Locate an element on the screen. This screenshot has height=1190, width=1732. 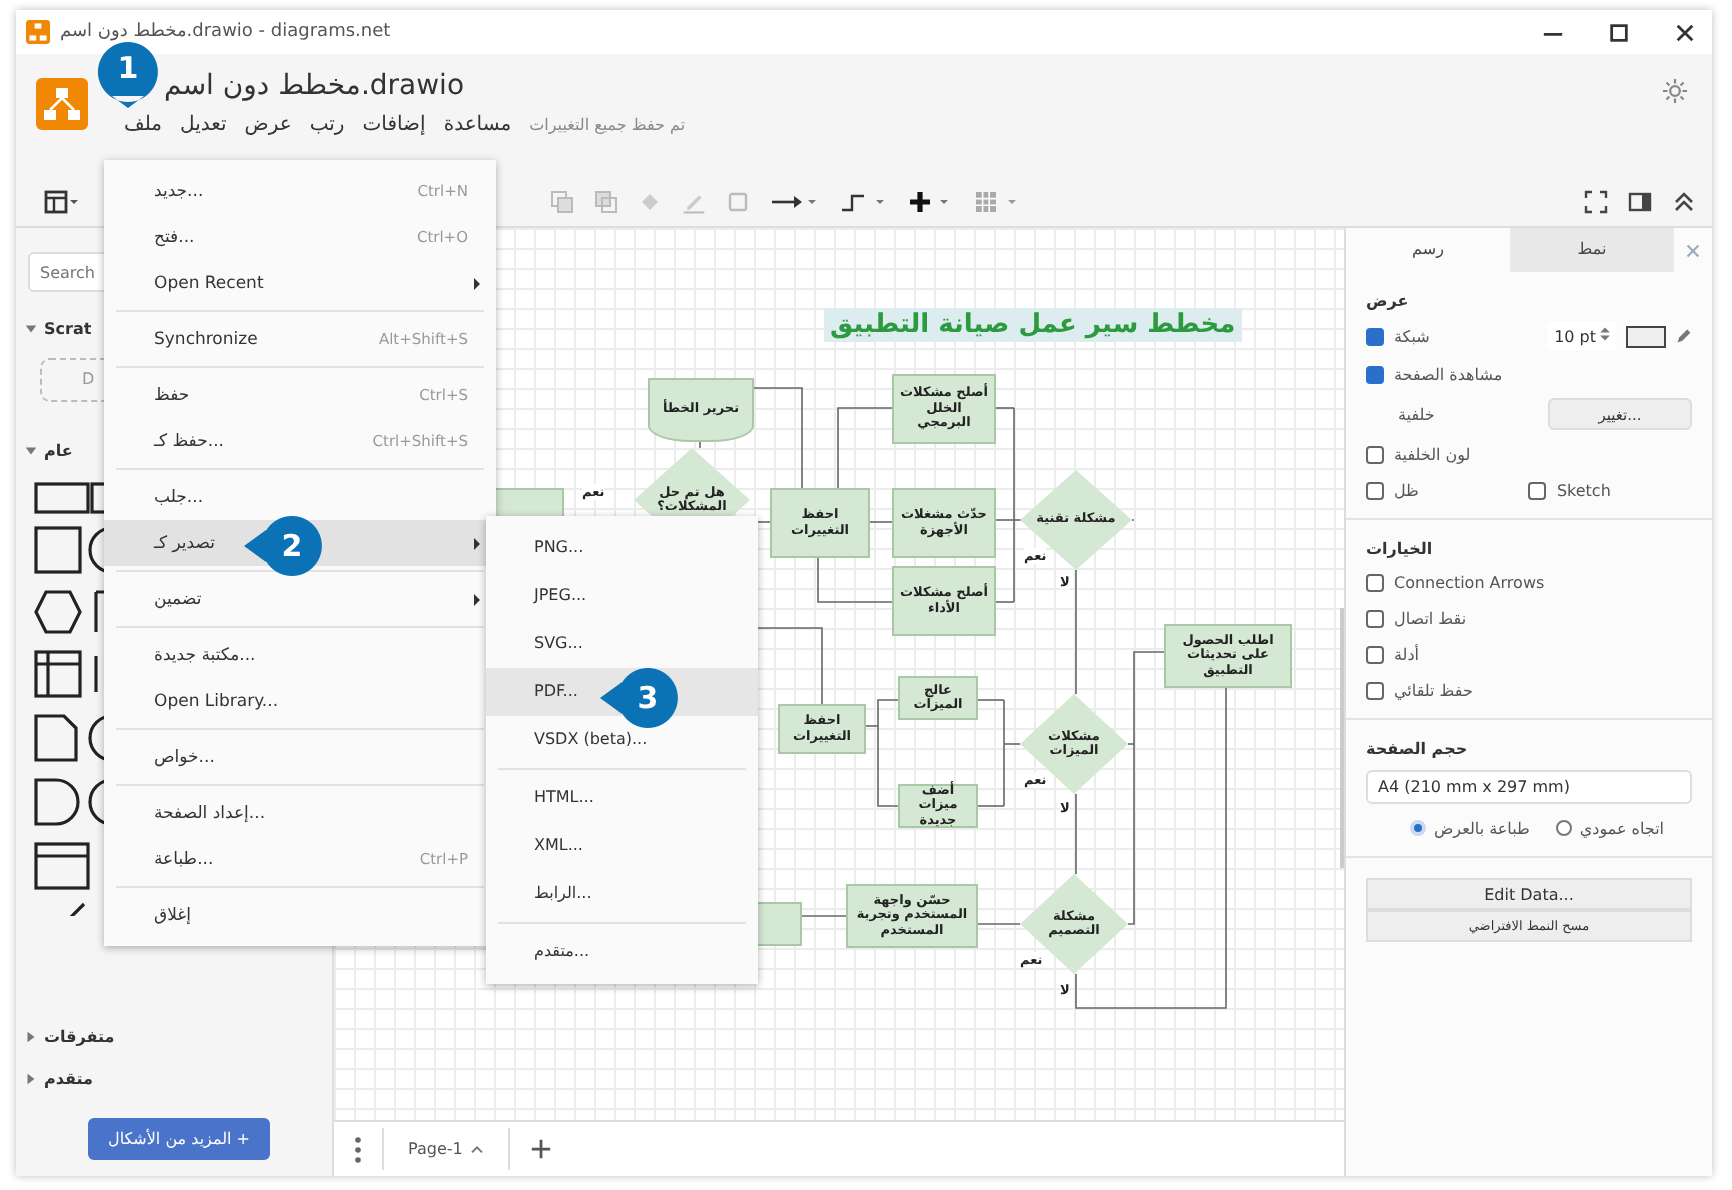
checkbox-label: Sketch is located at coordinates (1583, 490).